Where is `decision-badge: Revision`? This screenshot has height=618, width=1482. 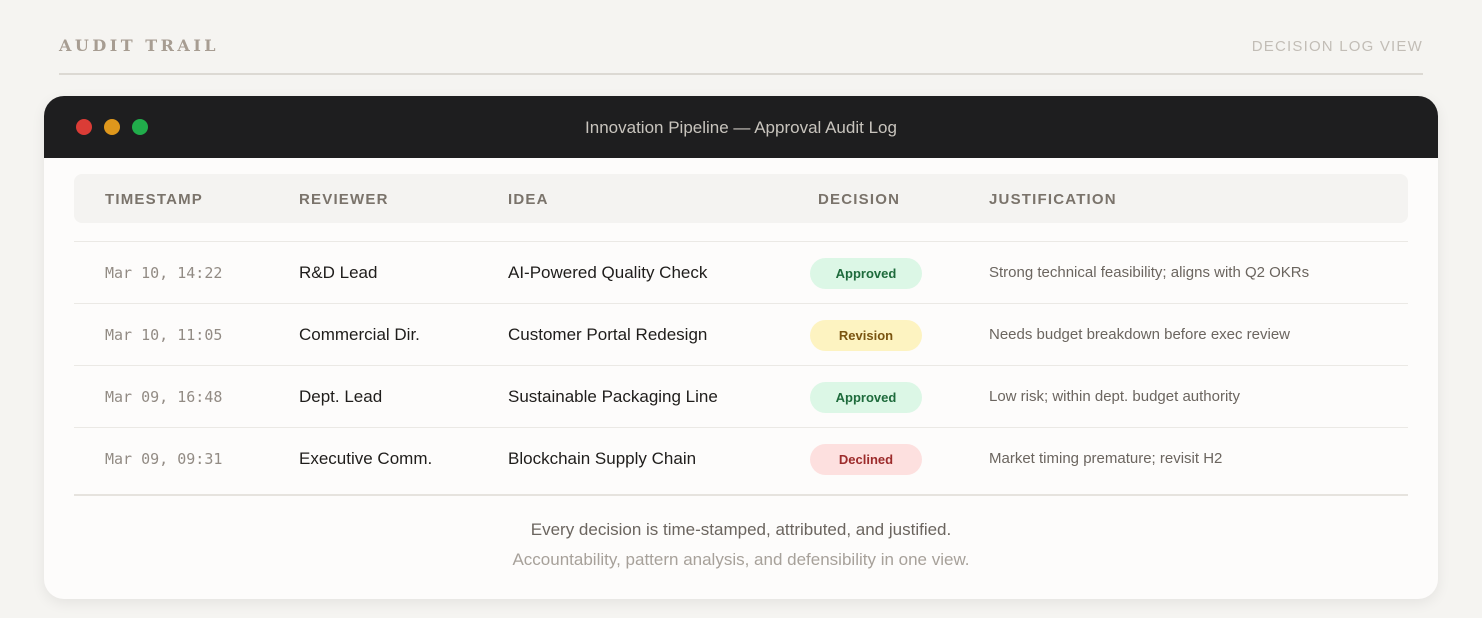
decision-badge: Revision is located at coordinates (866, 335).